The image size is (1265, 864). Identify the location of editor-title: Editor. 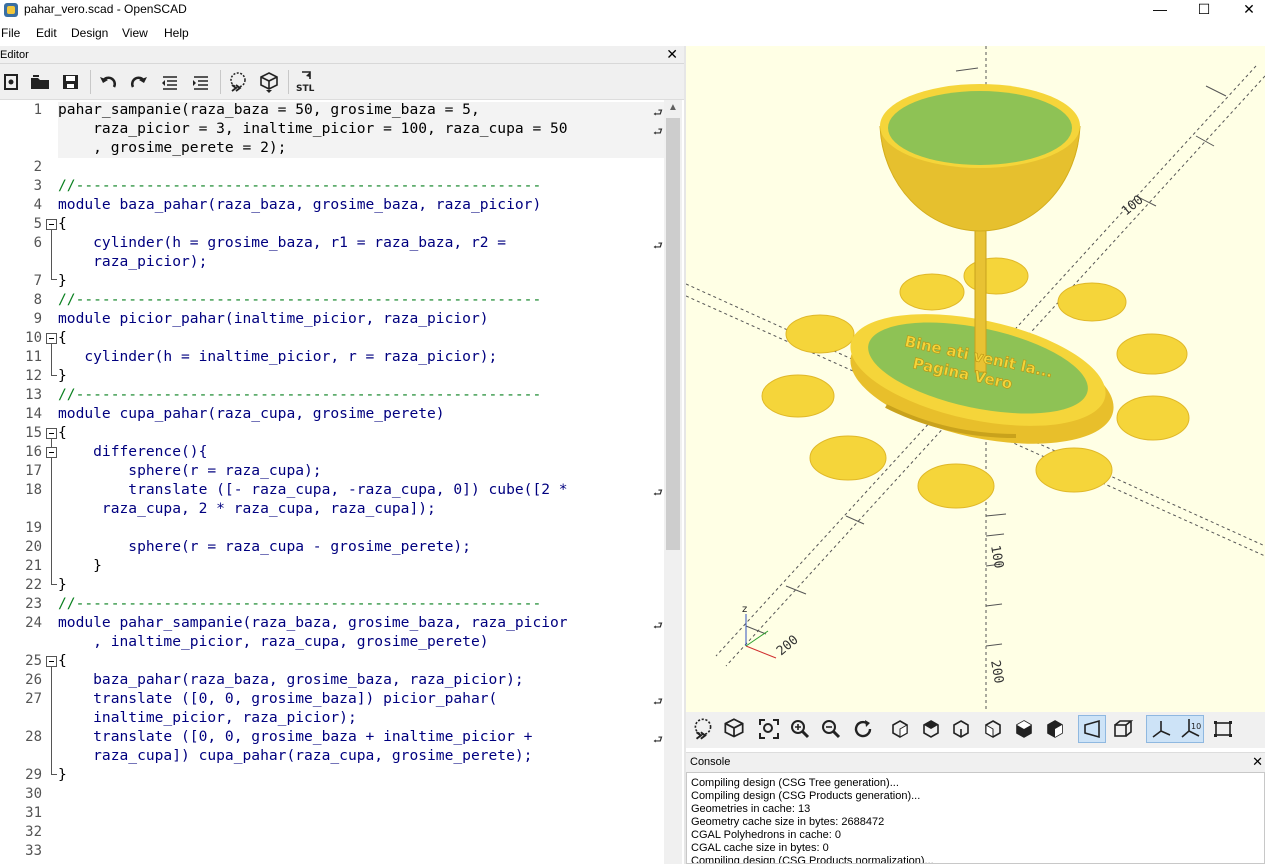
(14, 55).